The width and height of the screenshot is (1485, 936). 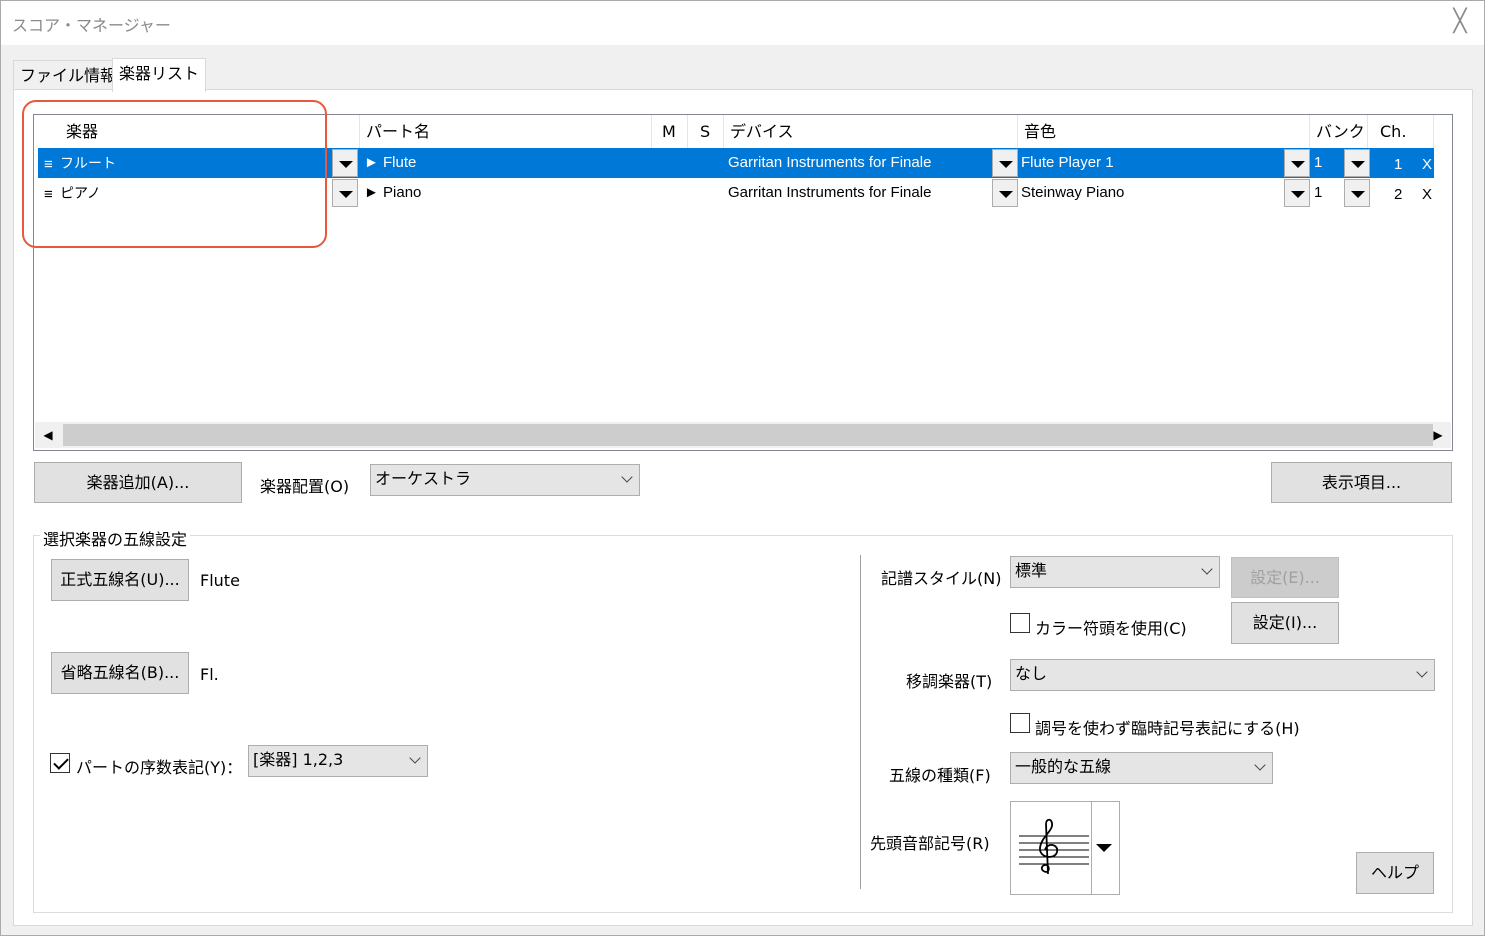 What do you see at coordinates (423, 478) in the screenshot?
I see `arrangement-value: オーケストラ` at bounding box center [423, 478].